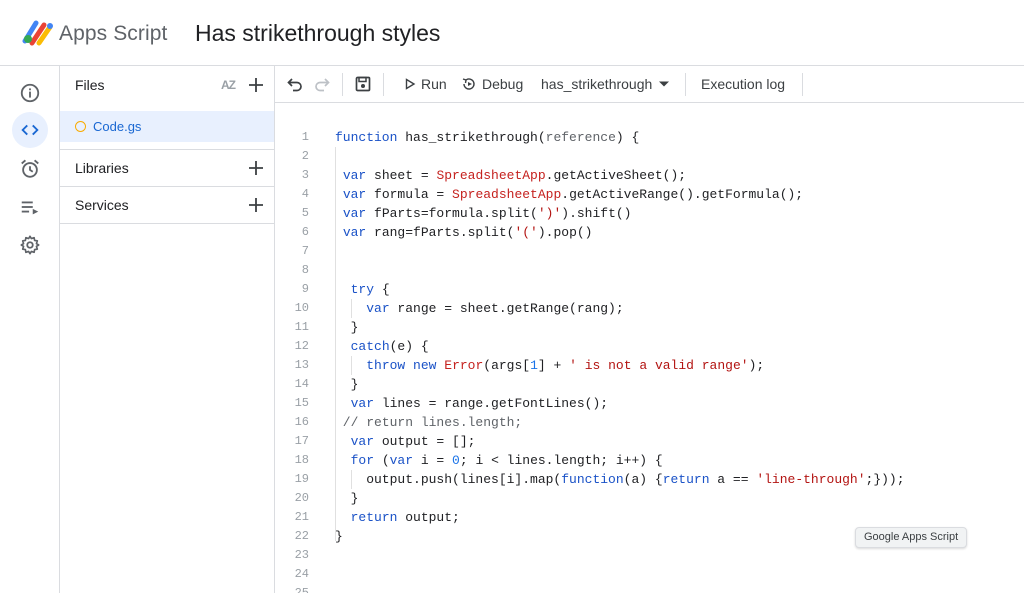 The height and width of the screenshot is (593, 1024). I want to click on line-number: 23, so click(301, 555).